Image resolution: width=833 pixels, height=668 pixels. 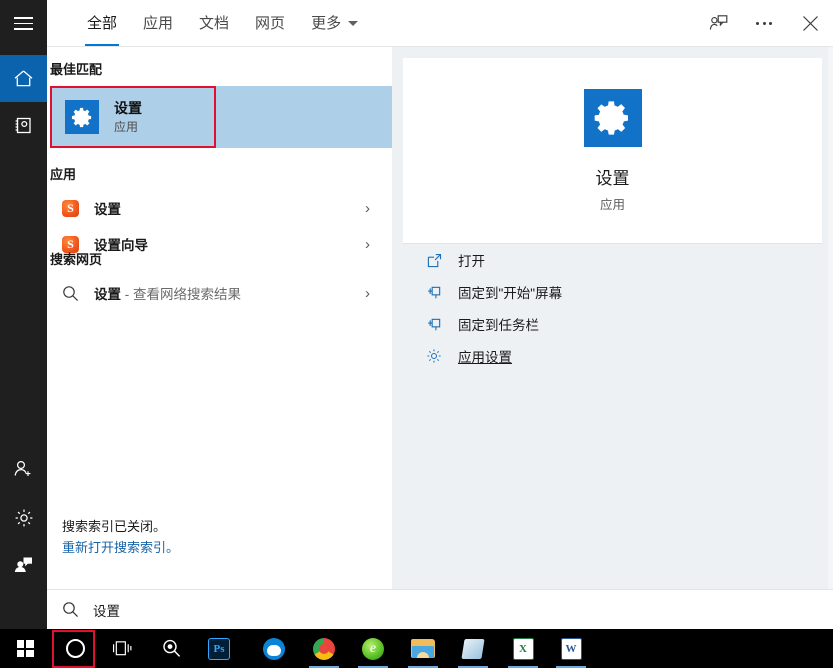 I want to click on best-match-title: 设置, so click(x=128, y=107).